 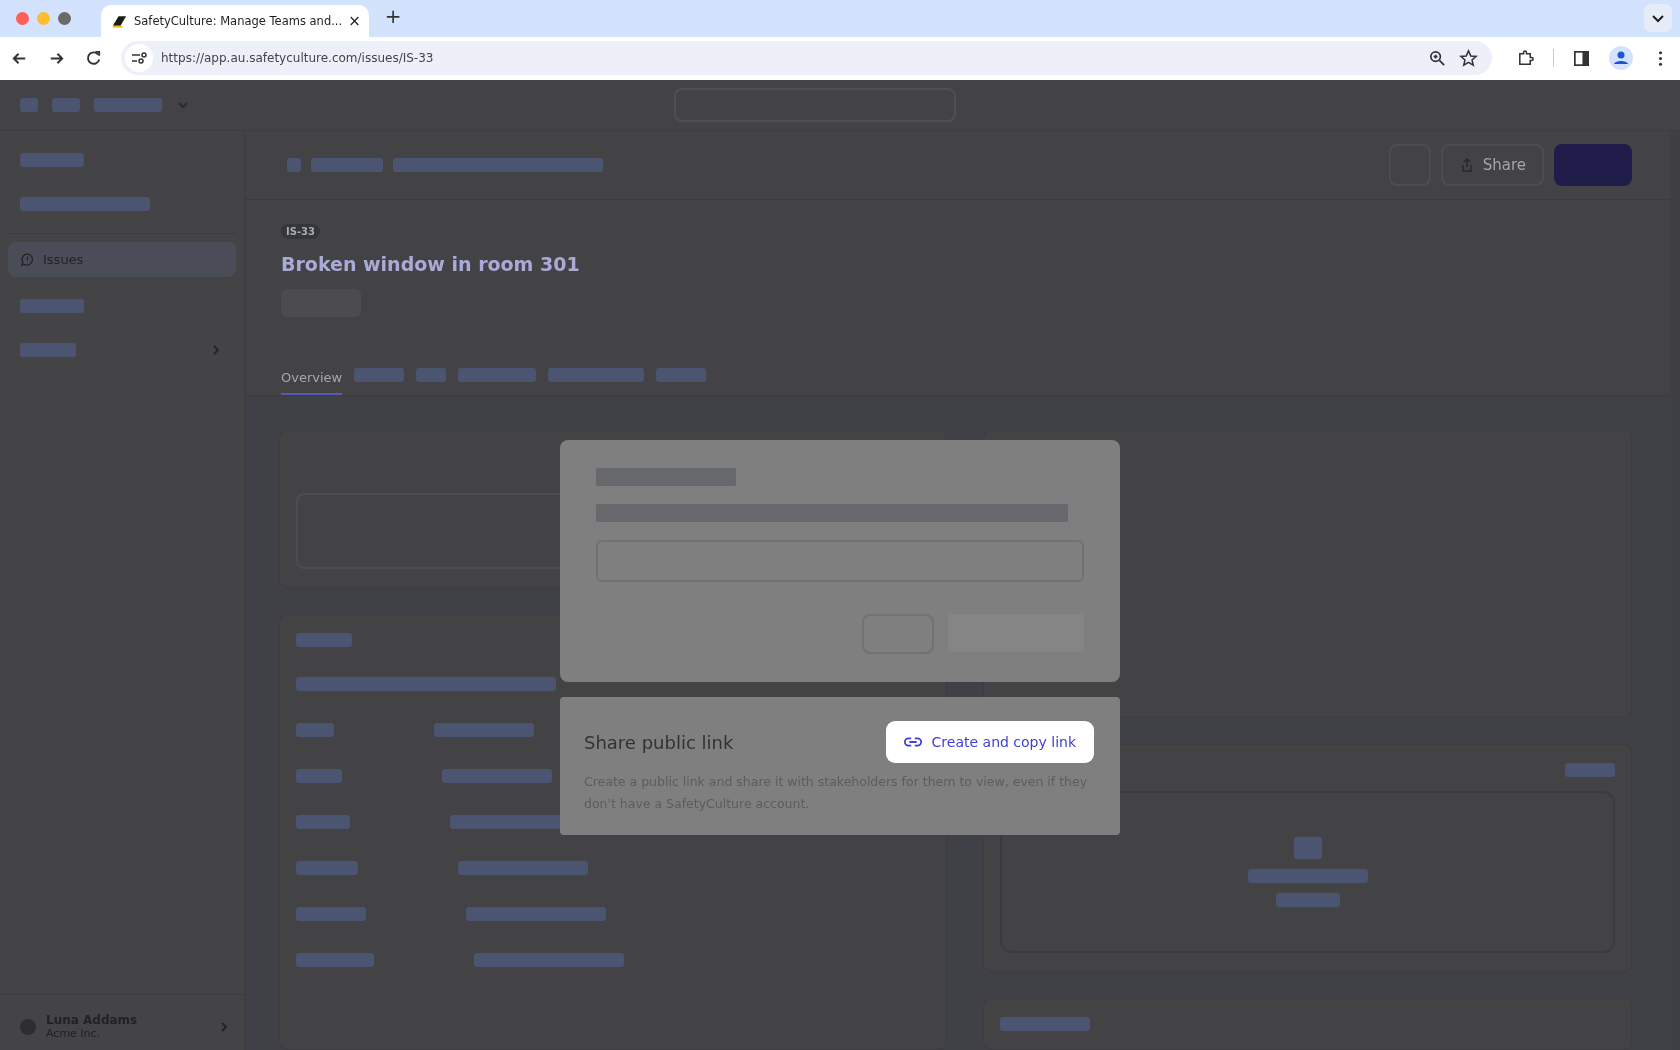 I want to click on browser-tab: SafetyCulture: Manage Teams and... ×, so click(x=235, y=20).